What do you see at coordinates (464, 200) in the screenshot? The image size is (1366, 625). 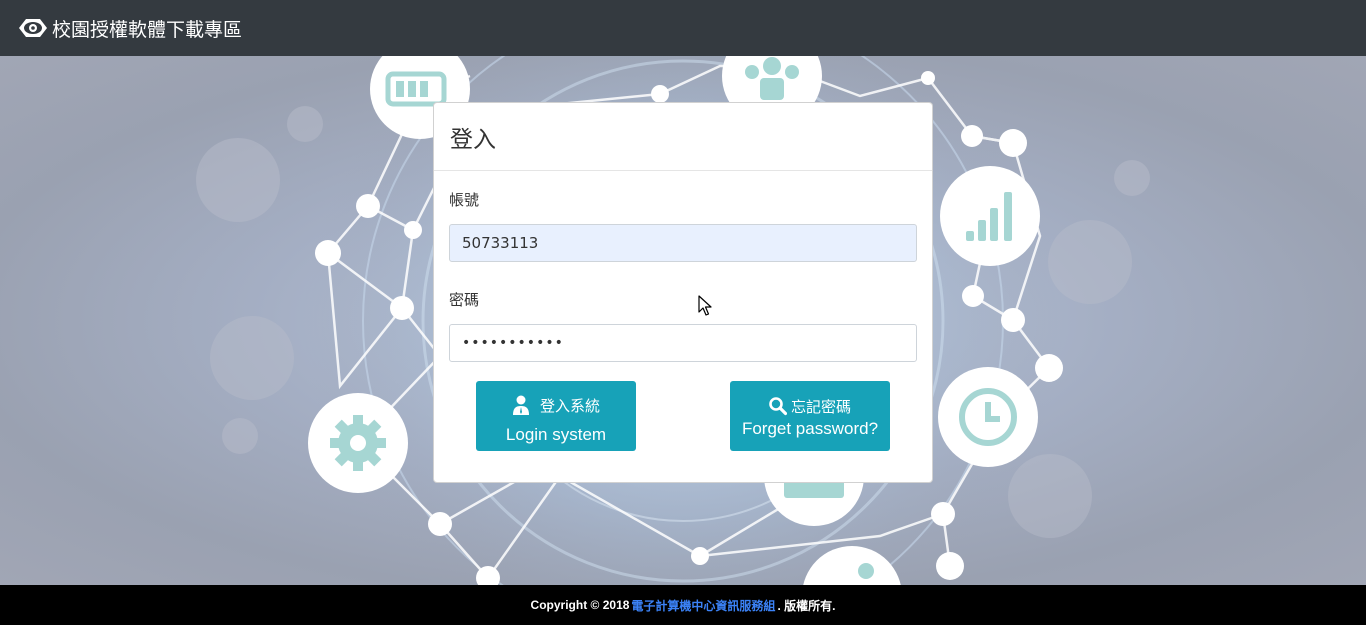 I see `account-label: 帳號` at bounding box center [464, 200].